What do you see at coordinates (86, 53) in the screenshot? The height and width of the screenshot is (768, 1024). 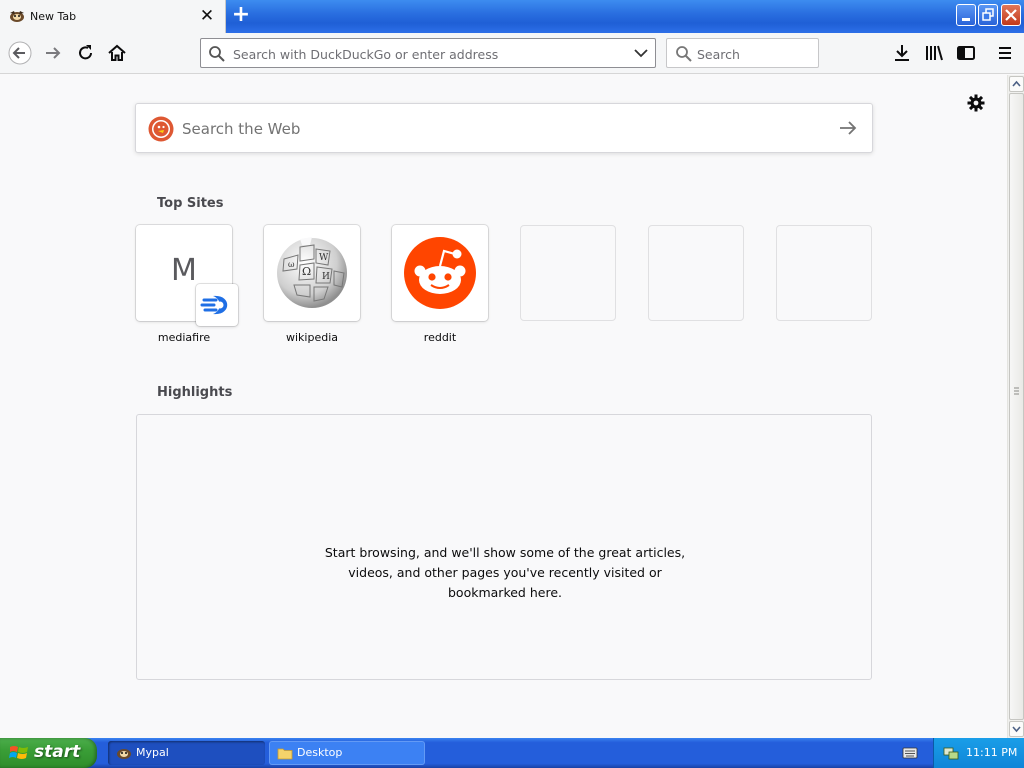 I see `reload-icon` at bounding box center [86, 53].